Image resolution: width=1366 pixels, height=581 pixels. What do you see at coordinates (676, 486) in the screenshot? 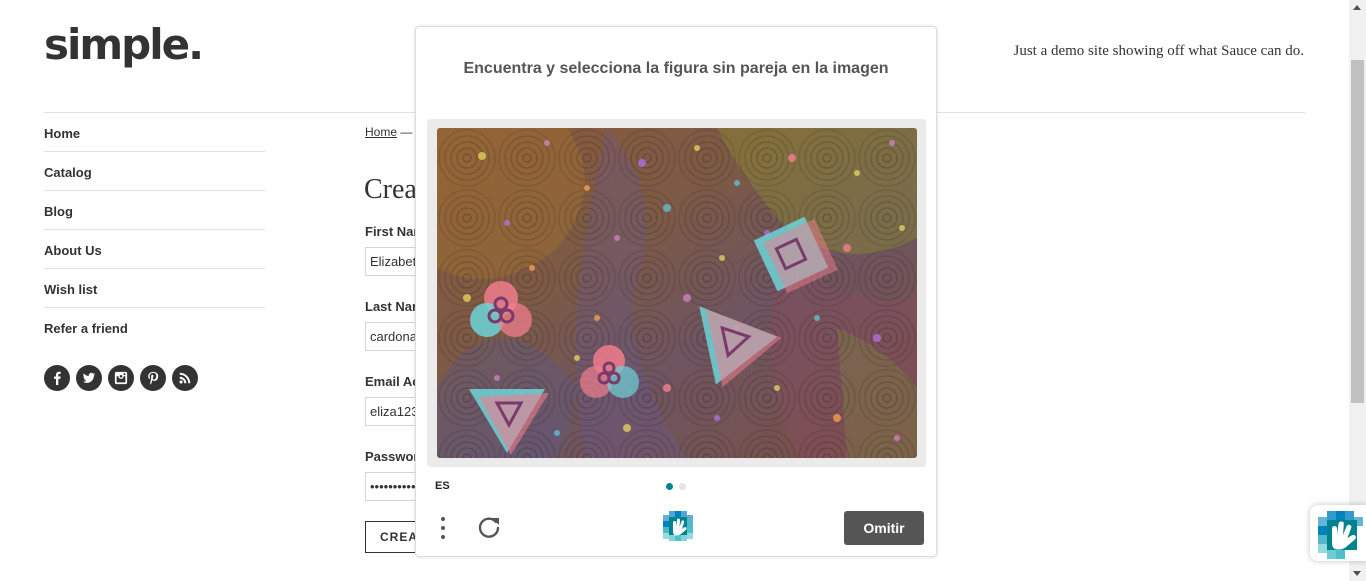
I see `challenge-page-indicator` at bounding box center [676, 486].